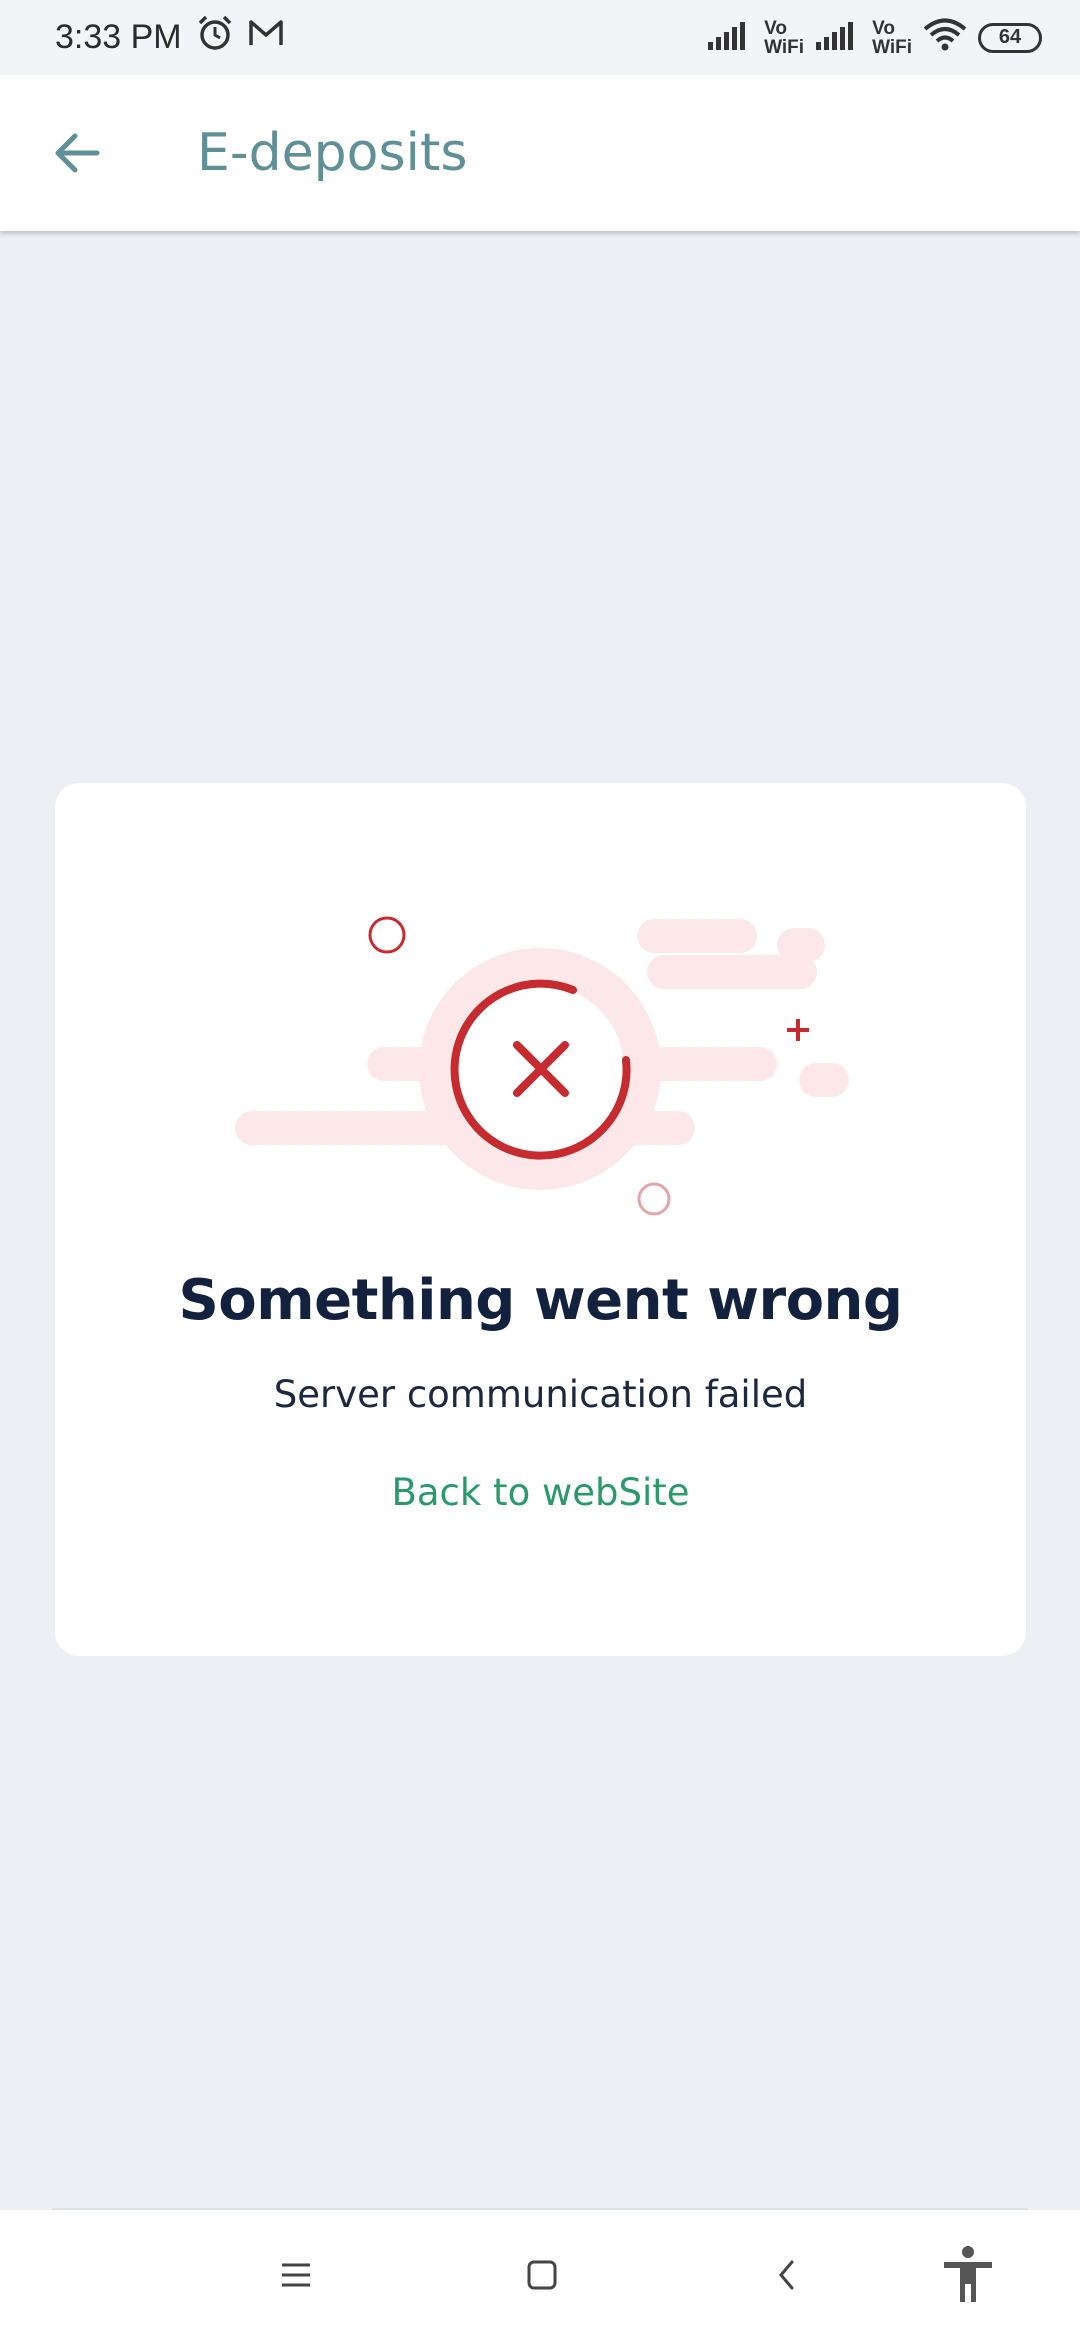 The image size is (1080, 2340). What do you see at coordinates (540, 37) in the screenshot?
I see `status-bar: 3:33 PM Vo WiFi Vo WiFi 64` at bounding box center [540, 37].